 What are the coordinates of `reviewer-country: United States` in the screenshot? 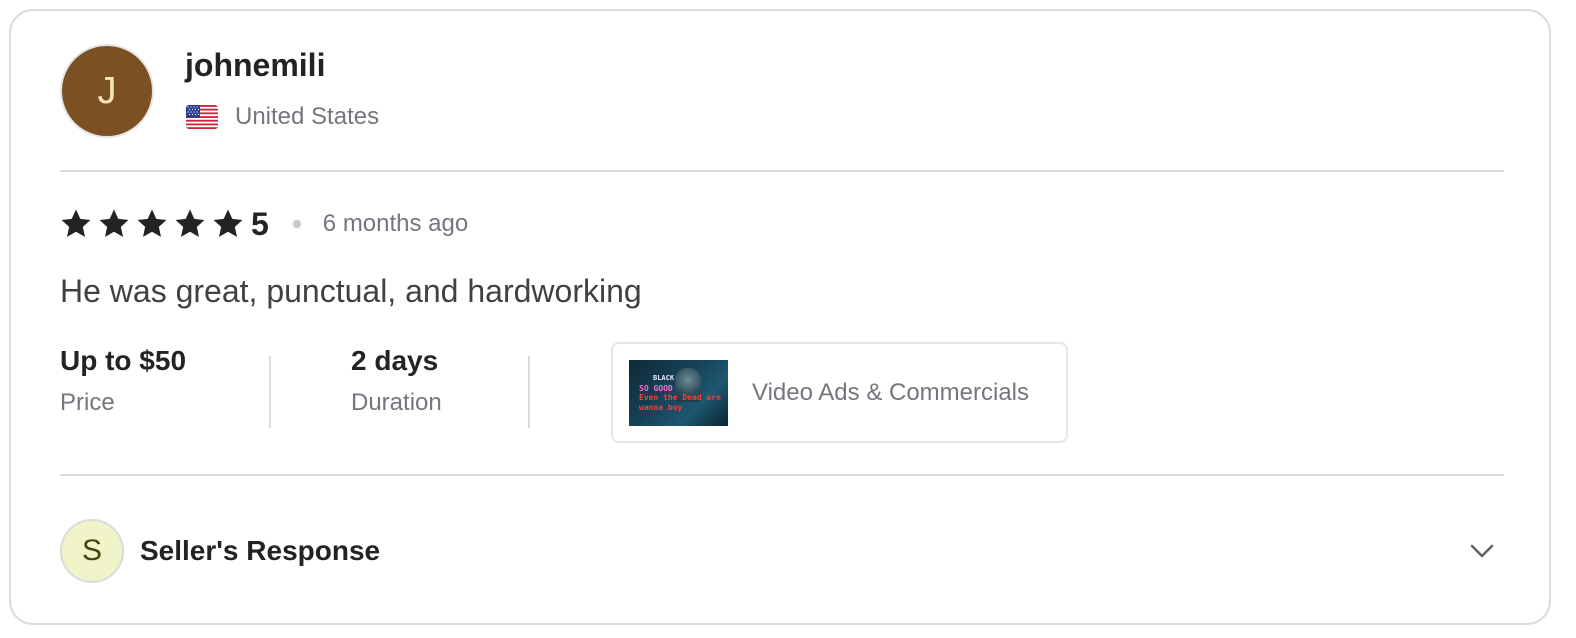 It's located at (282, 117).